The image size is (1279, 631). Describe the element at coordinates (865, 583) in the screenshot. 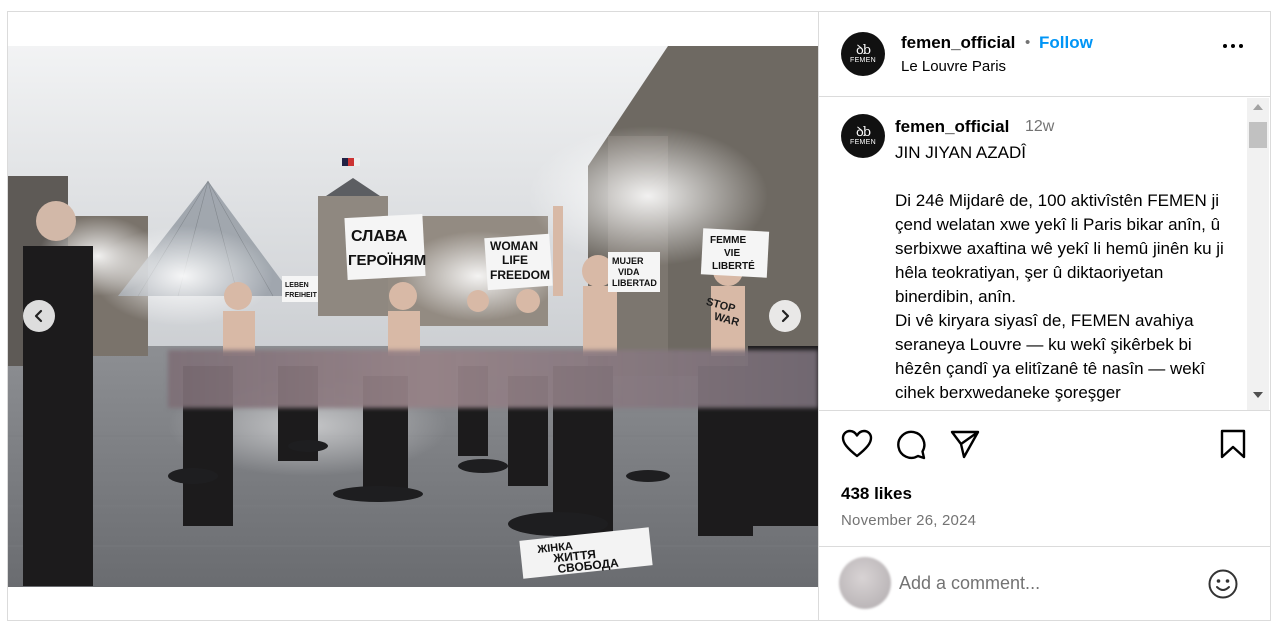

I see `avatar` at that location.